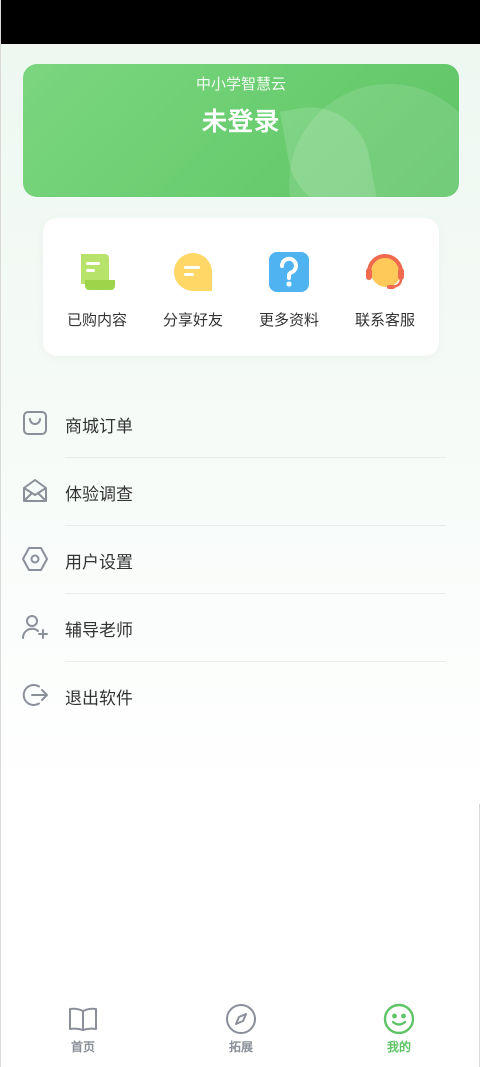  I want to click on nav-label: 拓展, so click(240, 1047).